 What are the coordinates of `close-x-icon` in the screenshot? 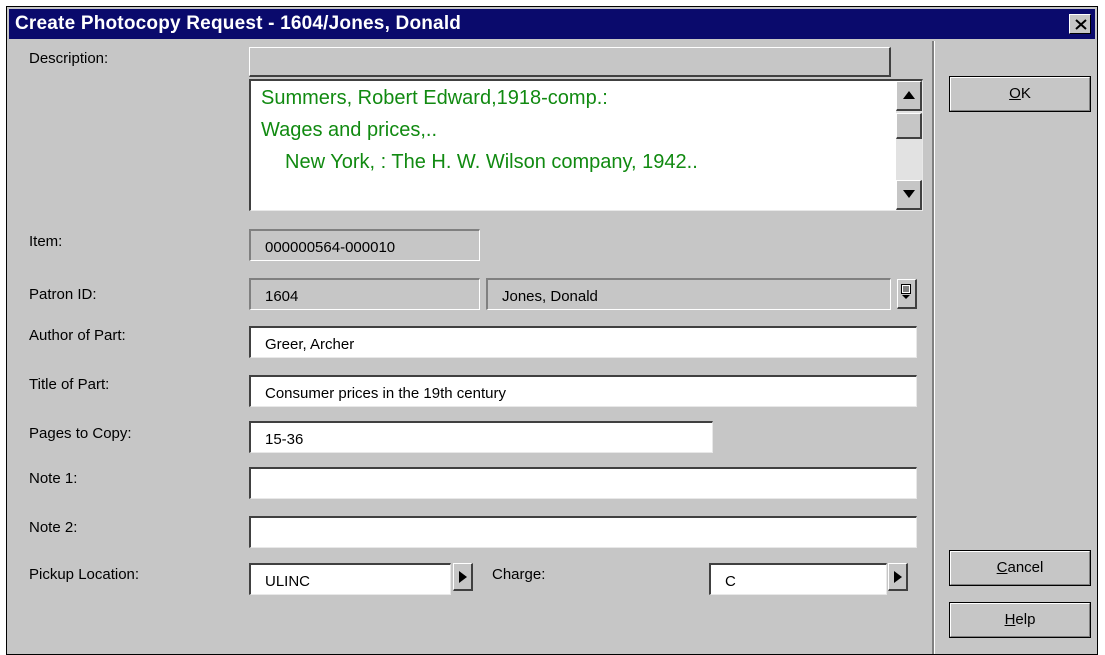 It's located at (1081, 24).